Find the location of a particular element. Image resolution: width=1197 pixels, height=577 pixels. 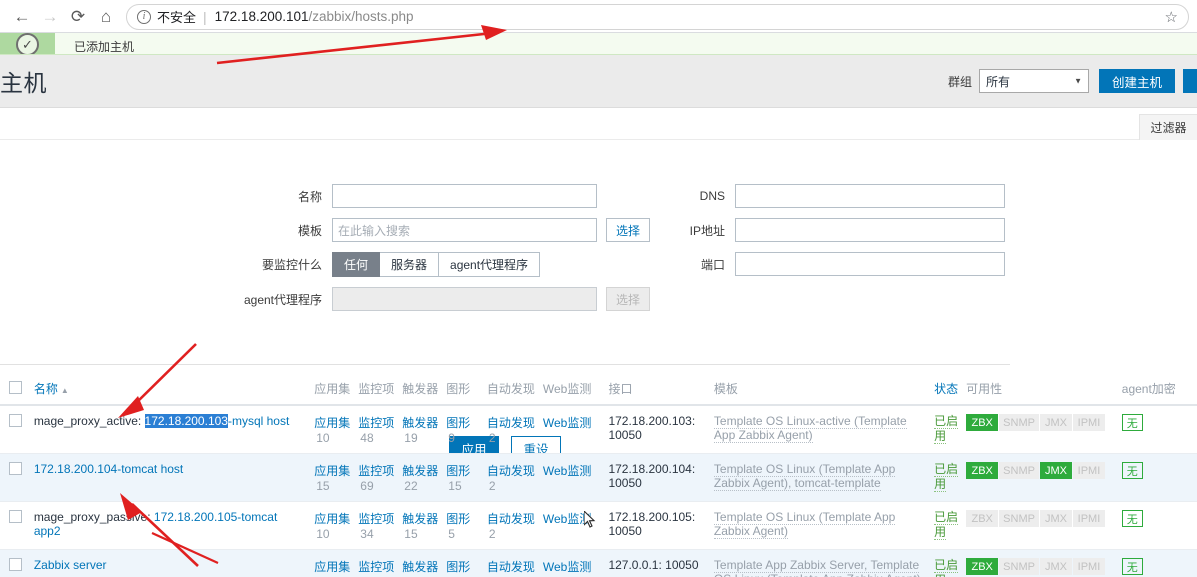

monitored-by-label: 要监控什么 is located at coordinates (291, 265).